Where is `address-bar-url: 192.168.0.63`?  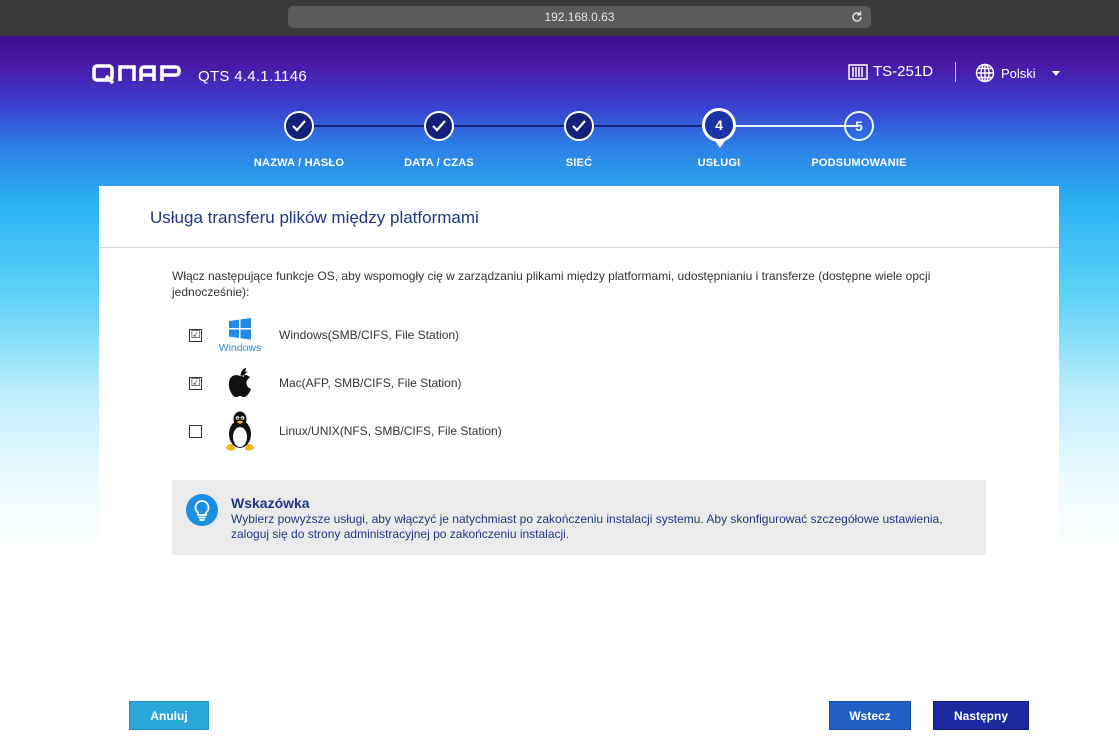
address-bar-url: 192.168.0.63 is located at coordinates (579, 17).